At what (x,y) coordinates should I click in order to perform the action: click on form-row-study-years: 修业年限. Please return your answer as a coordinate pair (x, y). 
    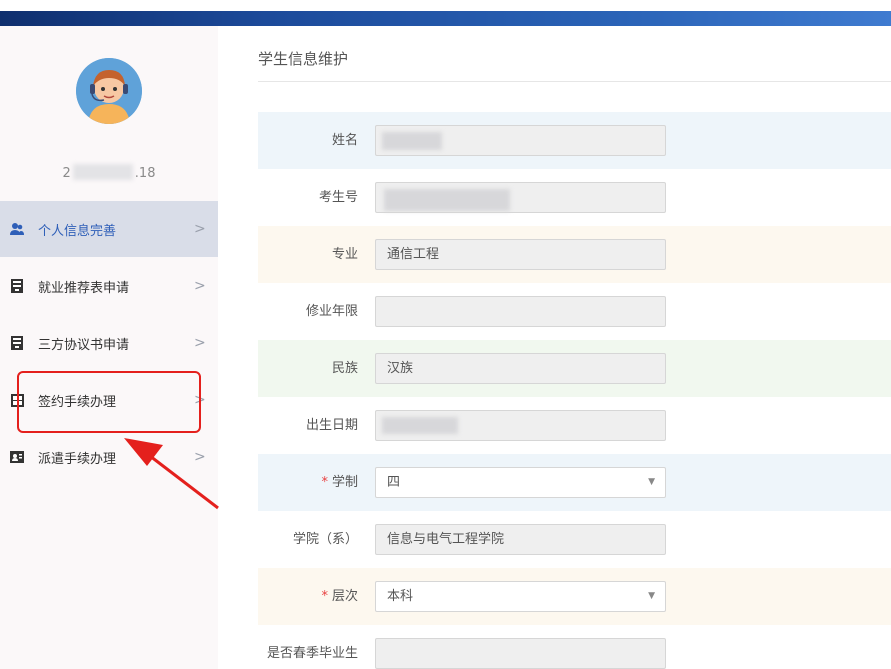
    Looking at the image, I should click on (574, 311).